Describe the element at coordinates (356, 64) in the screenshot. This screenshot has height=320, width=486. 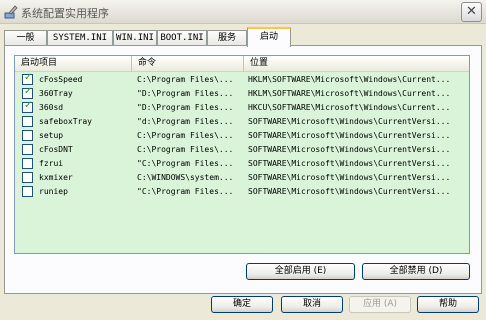
I see `column-header-location: 位置` at that location.